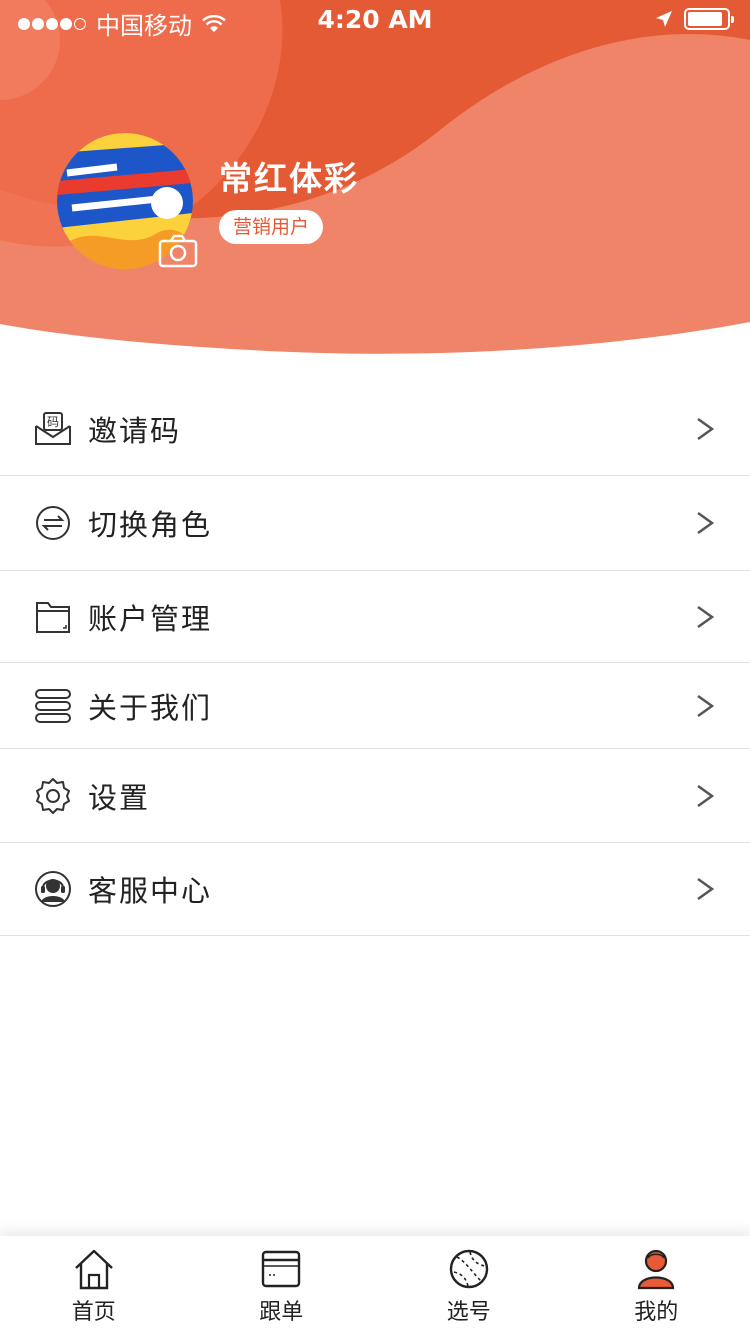 The height and width of the screenshot is (1334, 750). I want to click on tab-follow-order: 跟单, so click(282, 1285).